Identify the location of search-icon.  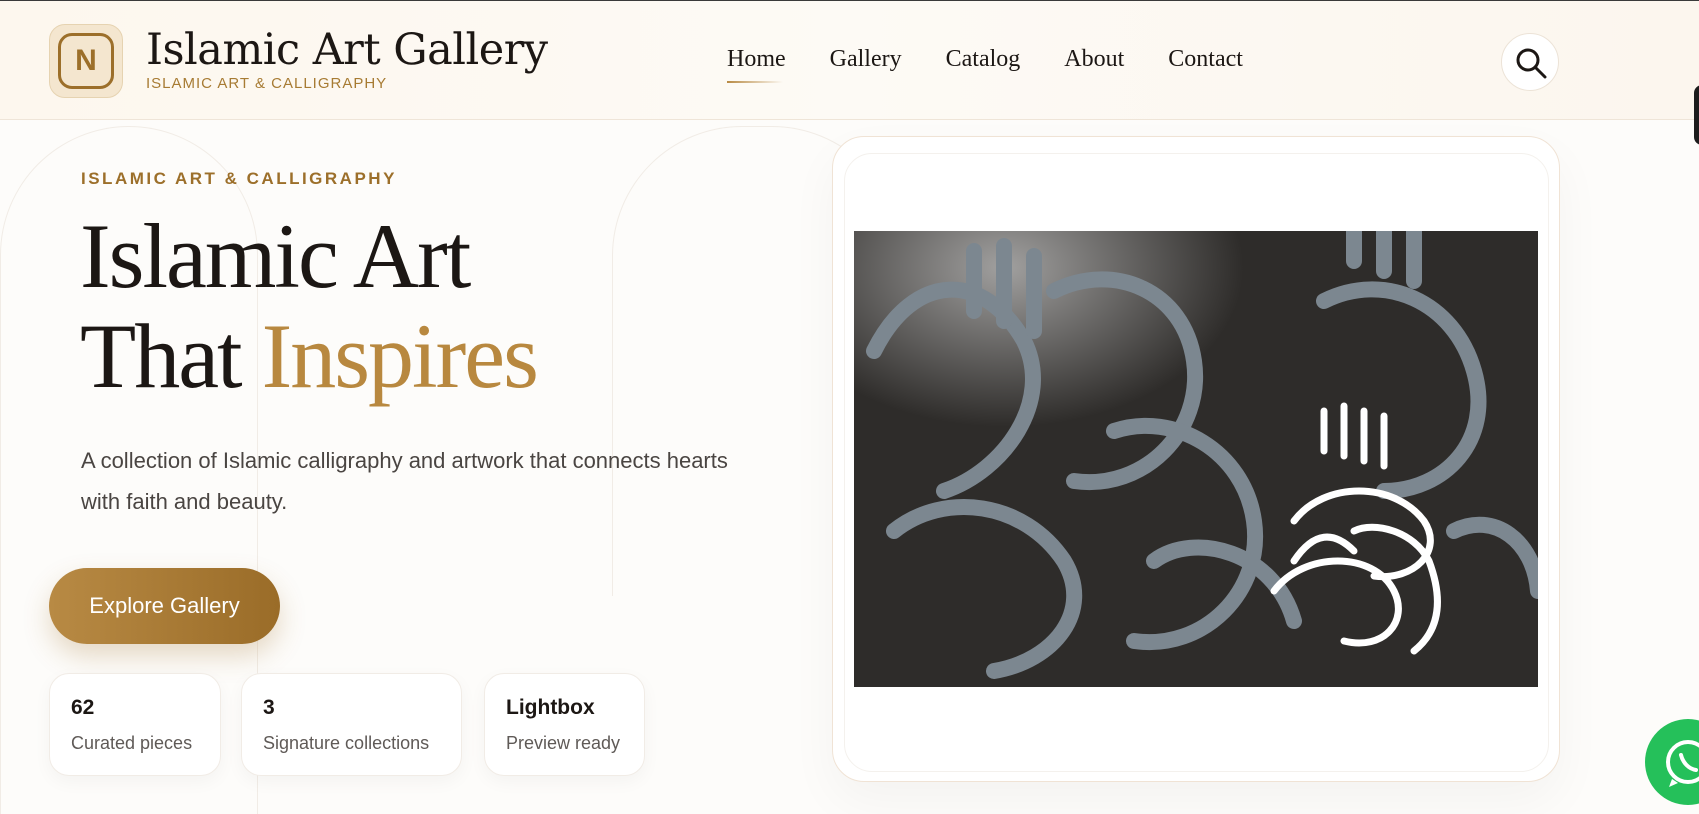
(1531, 63).